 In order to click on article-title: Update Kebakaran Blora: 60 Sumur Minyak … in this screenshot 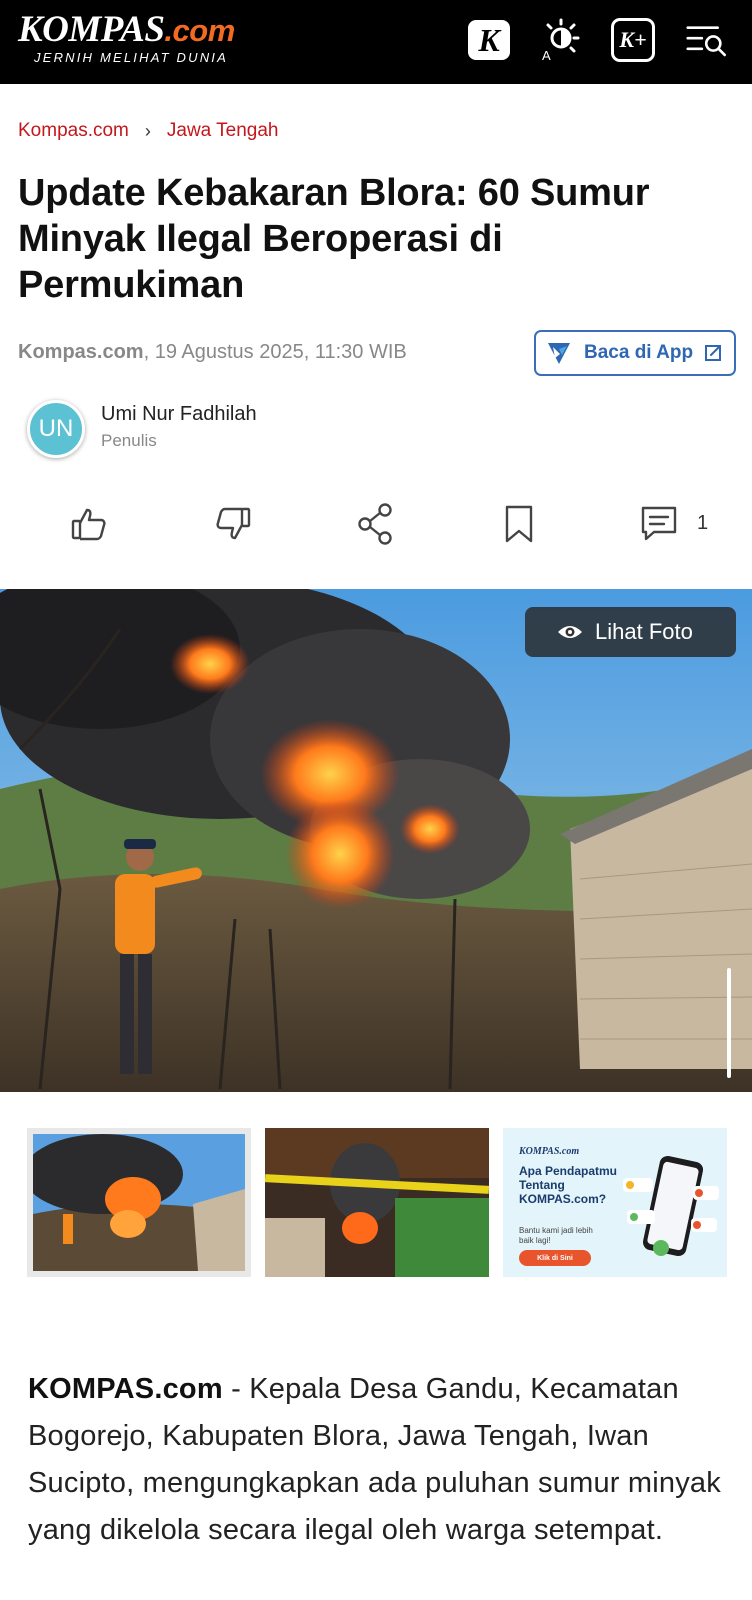, I will do `click(334, 239)`.